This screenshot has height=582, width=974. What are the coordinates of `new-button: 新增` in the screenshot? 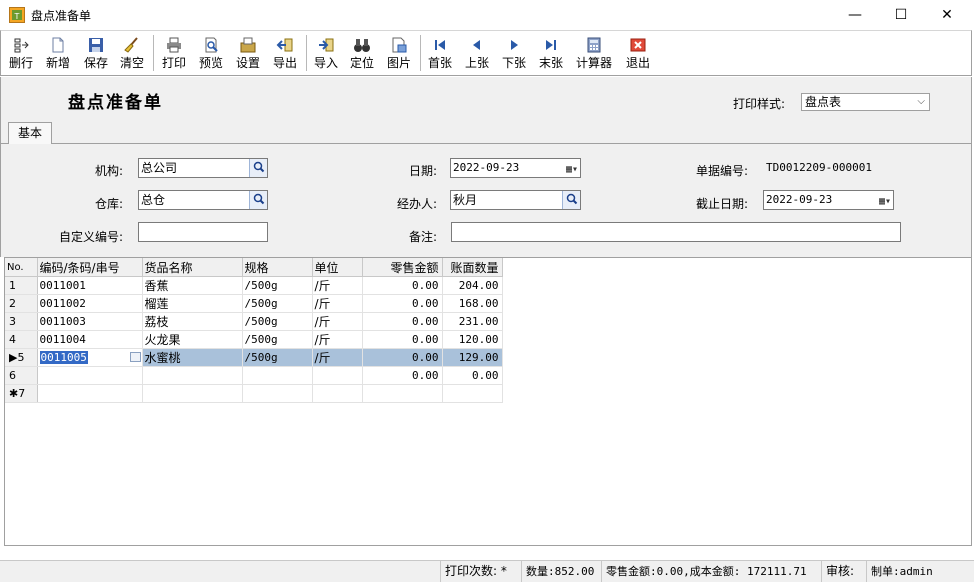 It's located at (58, 53).